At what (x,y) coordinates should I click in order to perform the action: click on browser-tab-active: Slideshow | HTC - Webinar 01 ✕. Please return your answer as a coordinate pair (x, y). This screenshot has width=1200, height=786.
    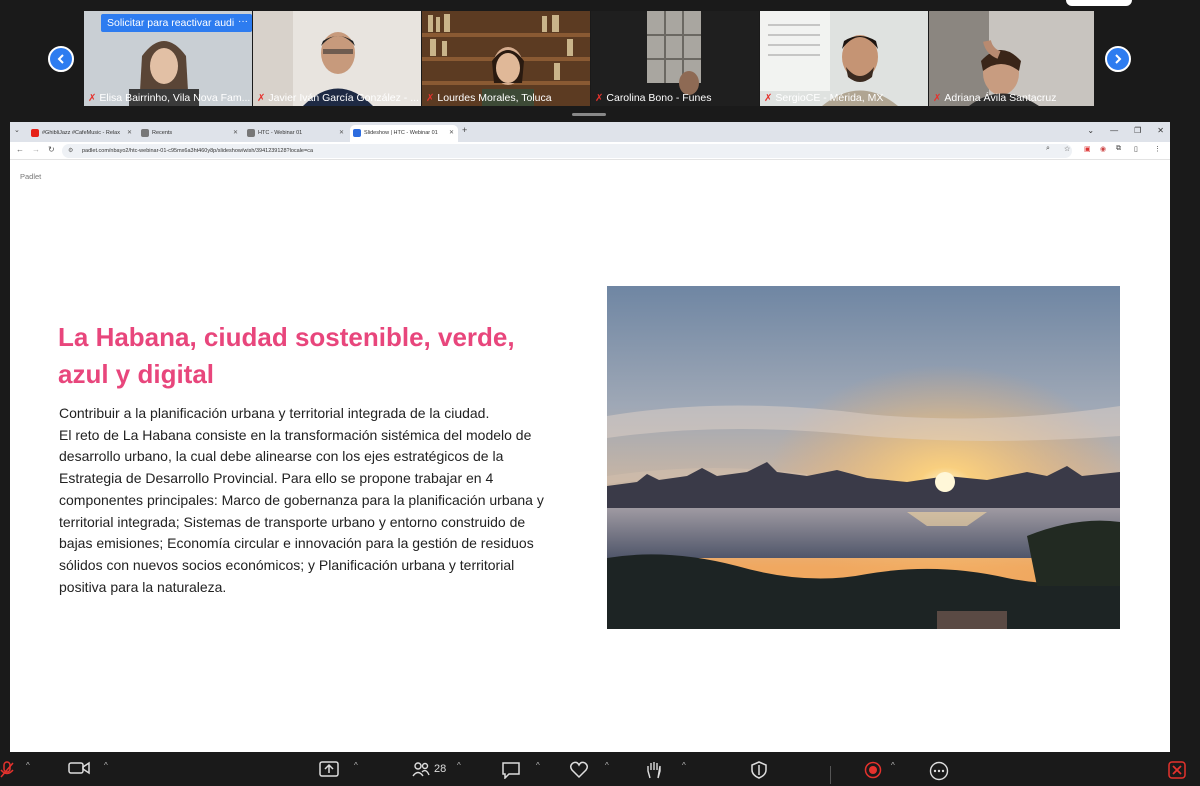
    Looking at the image, I should click on (404, 133).